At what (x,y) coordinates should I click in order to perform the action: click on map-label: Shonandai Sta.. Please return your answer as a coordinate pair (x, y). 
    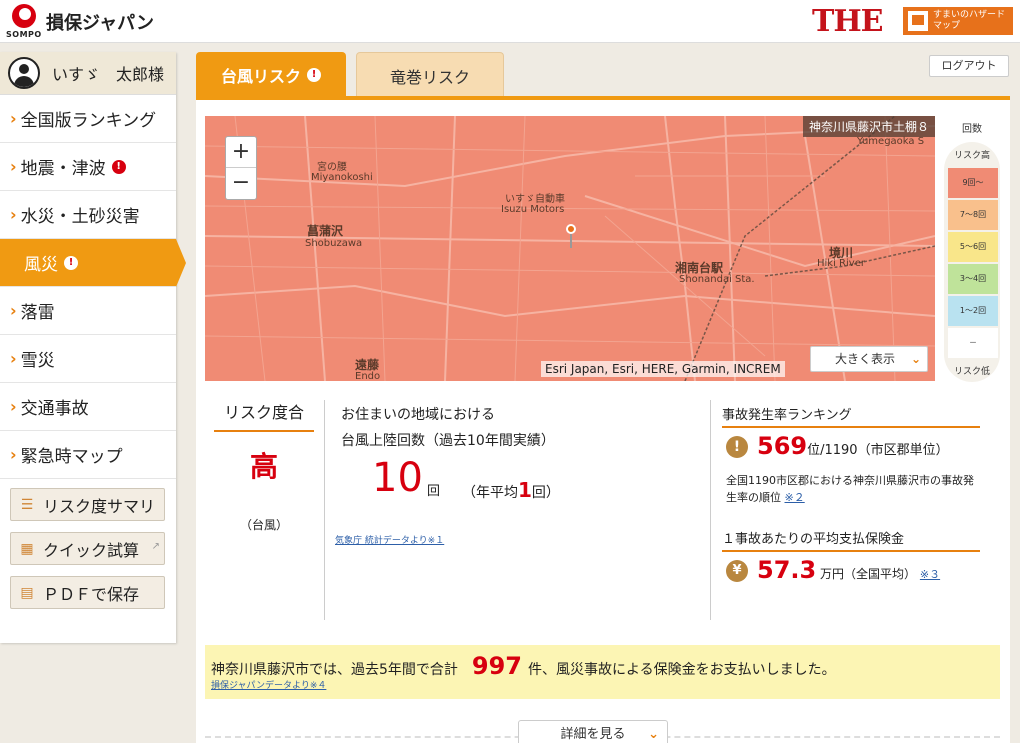
    Looking at the image, I should click on (717, 279).